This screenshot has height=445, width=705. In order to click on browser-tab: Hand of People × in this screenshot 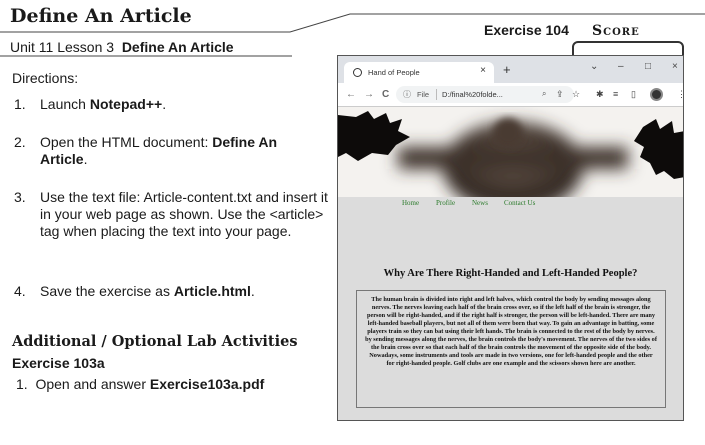, I will do `click(419, 72)`.